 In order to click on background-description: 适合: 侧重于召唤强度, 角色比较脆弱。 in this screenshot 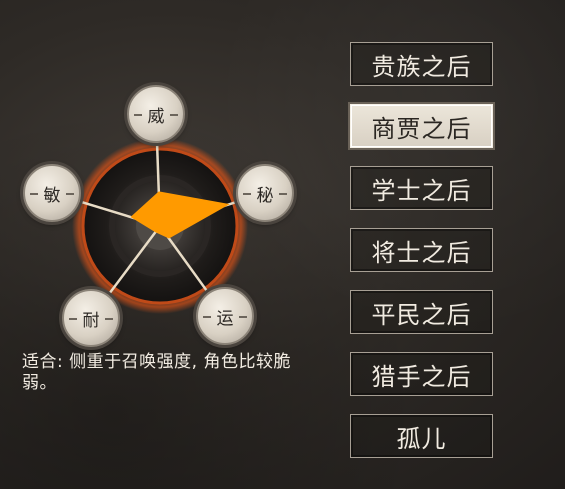, I will do `click(156, 372)`.